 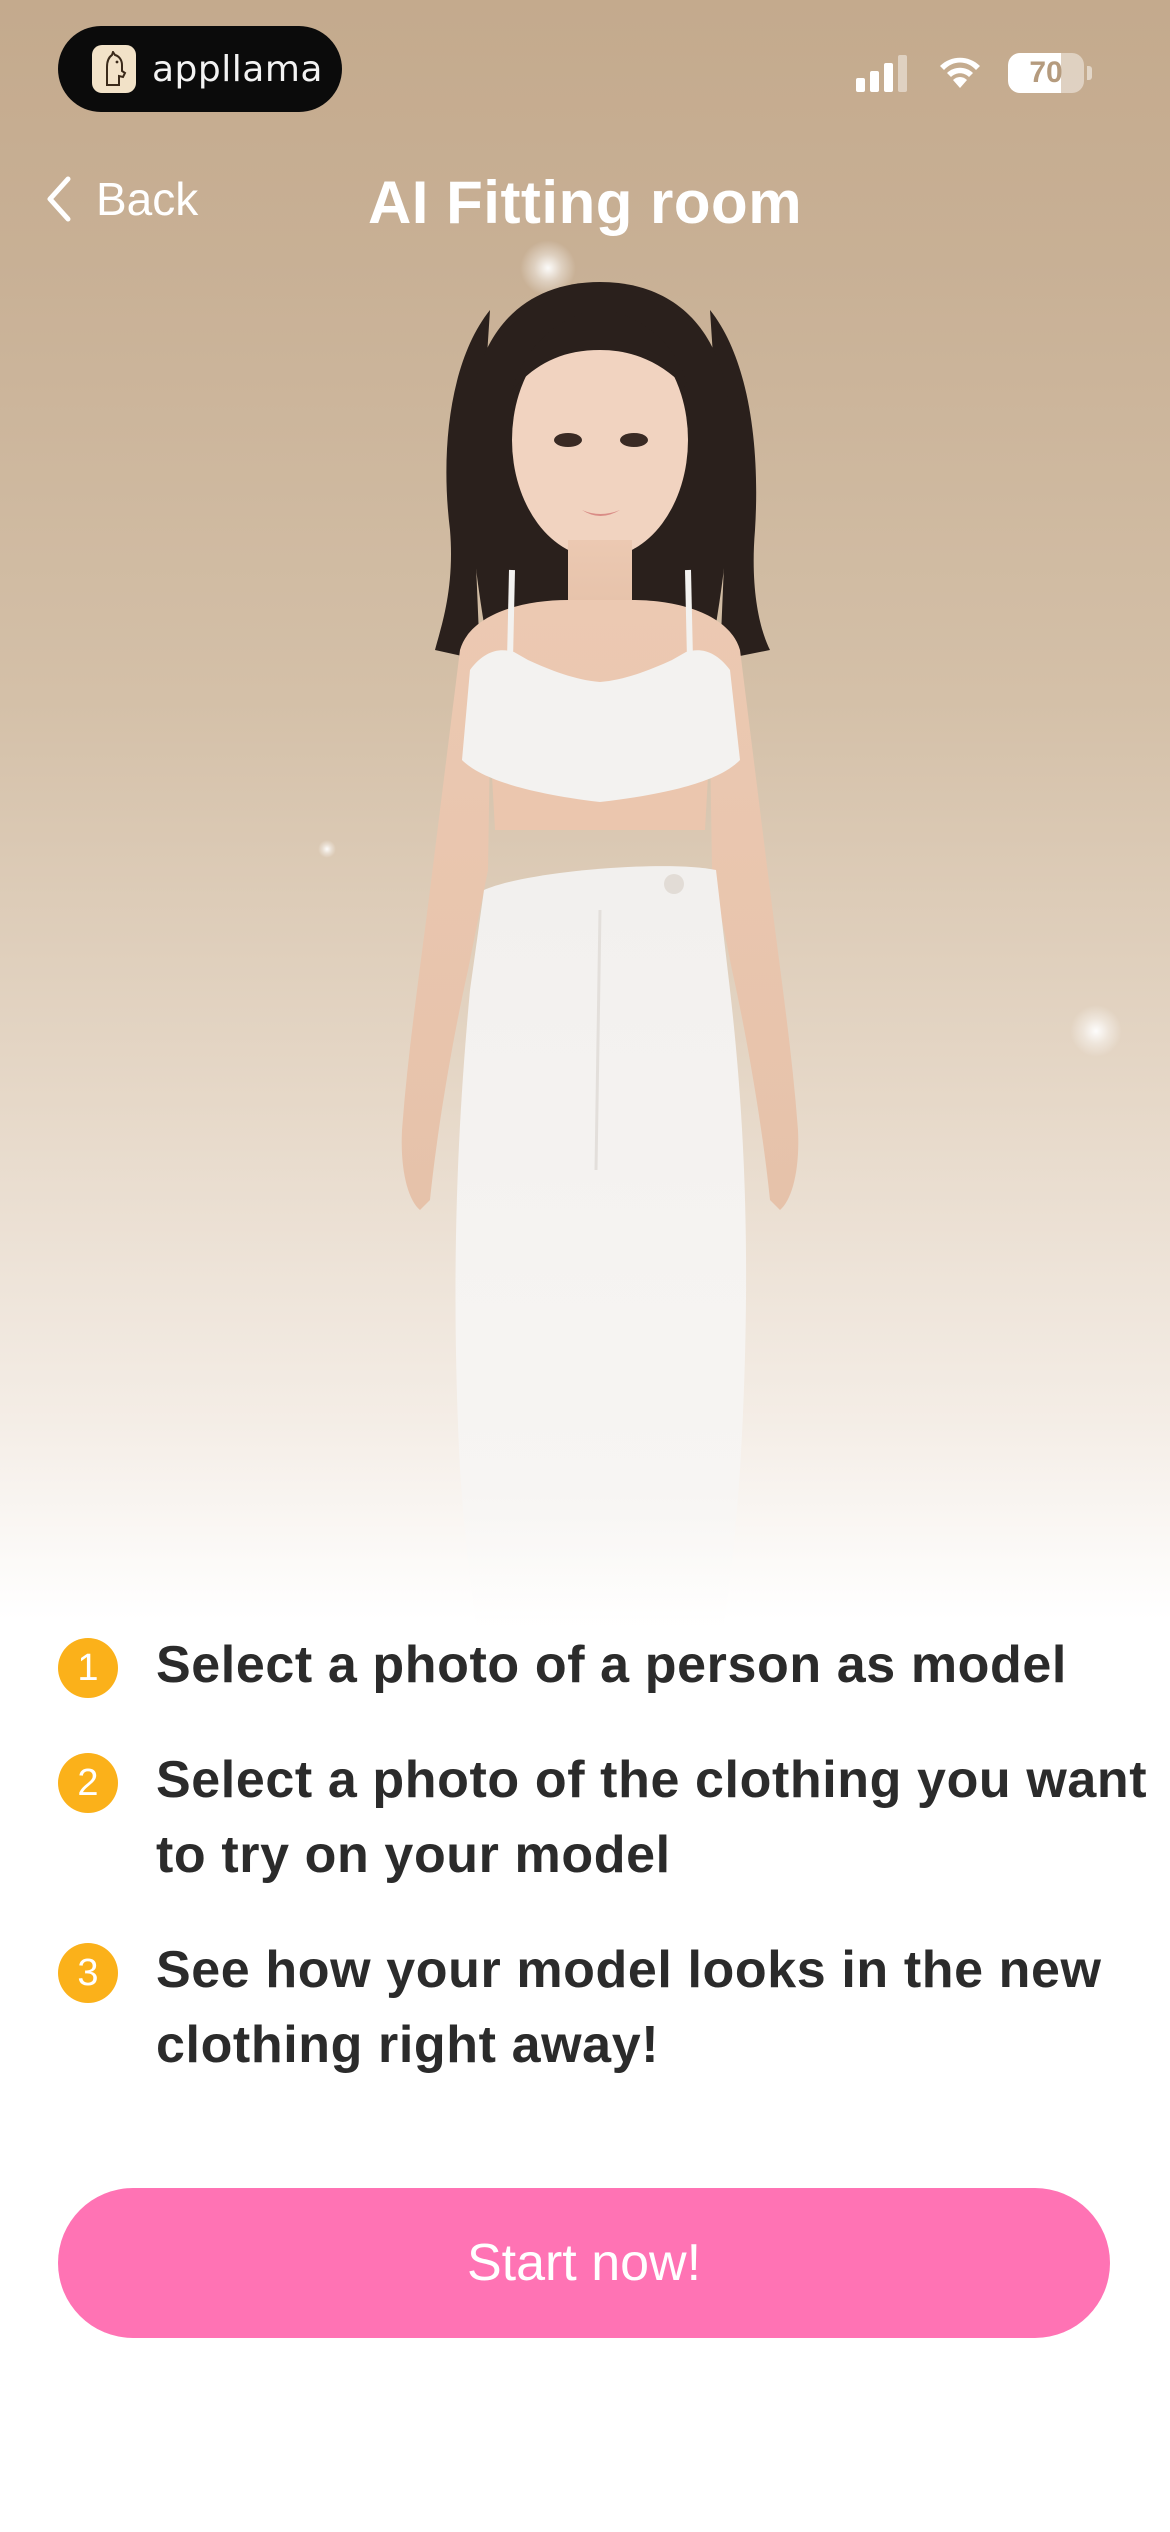 What do you see at coordinates (960, 72) in the screenshot?
I see `wifi-icon` at bounding box center [960, 72].